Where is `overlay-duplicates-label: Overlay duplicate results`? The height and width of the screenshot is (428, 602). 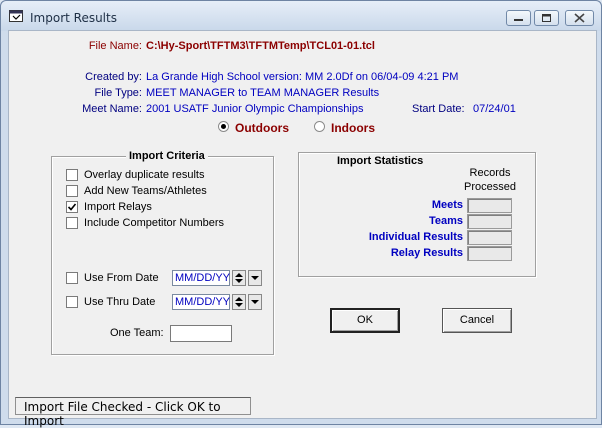
overlay-duplicates-label: Overlay duplicate results is located at coordinates (144, 175).